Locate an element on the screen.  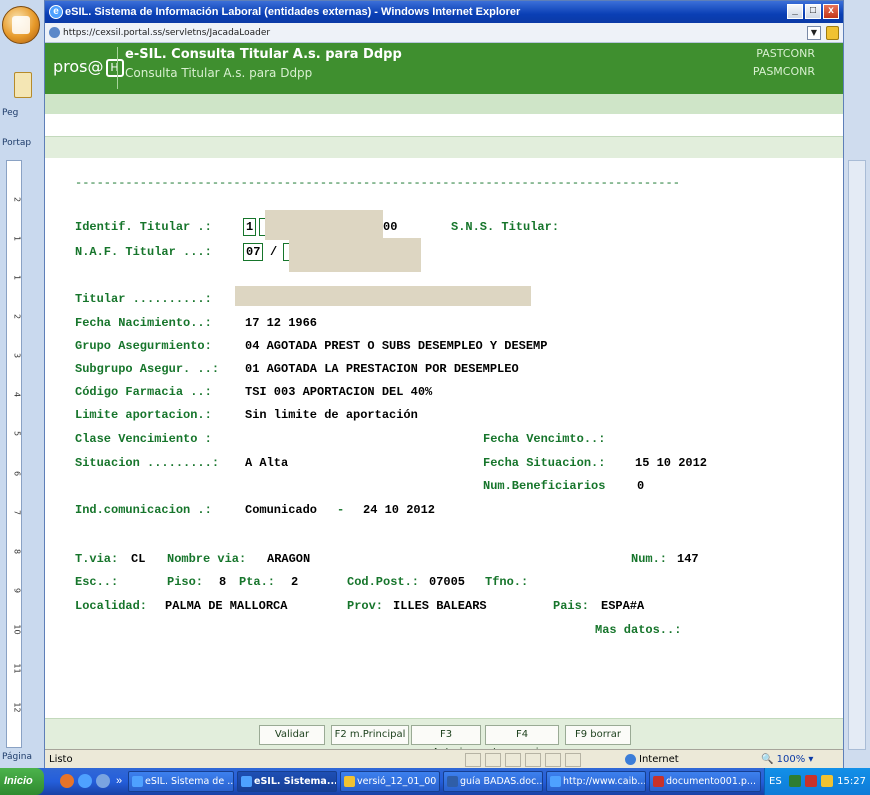
quicklaunch-chevron: » is located at coordinates (119, 781).